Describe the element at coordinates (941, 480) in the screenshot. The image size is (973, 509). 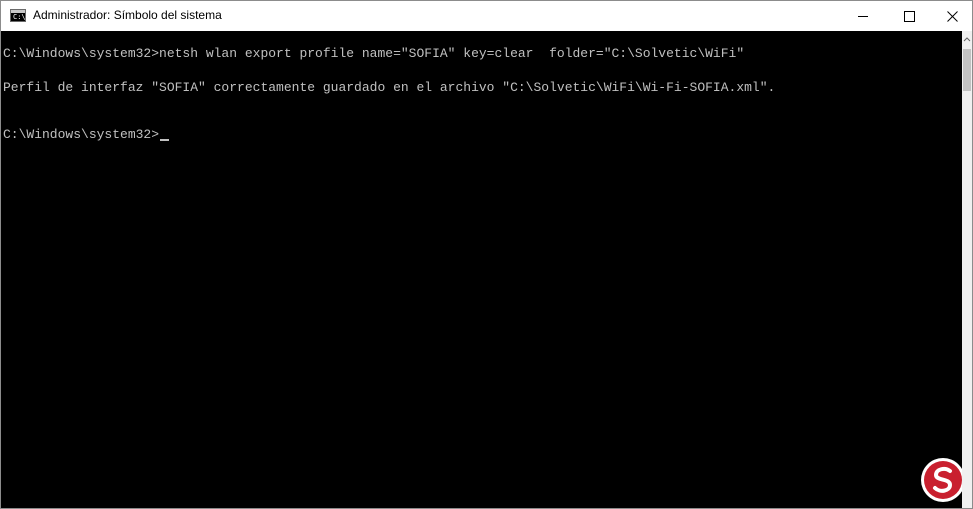
I see `solvetic-logo-icon` at that location.